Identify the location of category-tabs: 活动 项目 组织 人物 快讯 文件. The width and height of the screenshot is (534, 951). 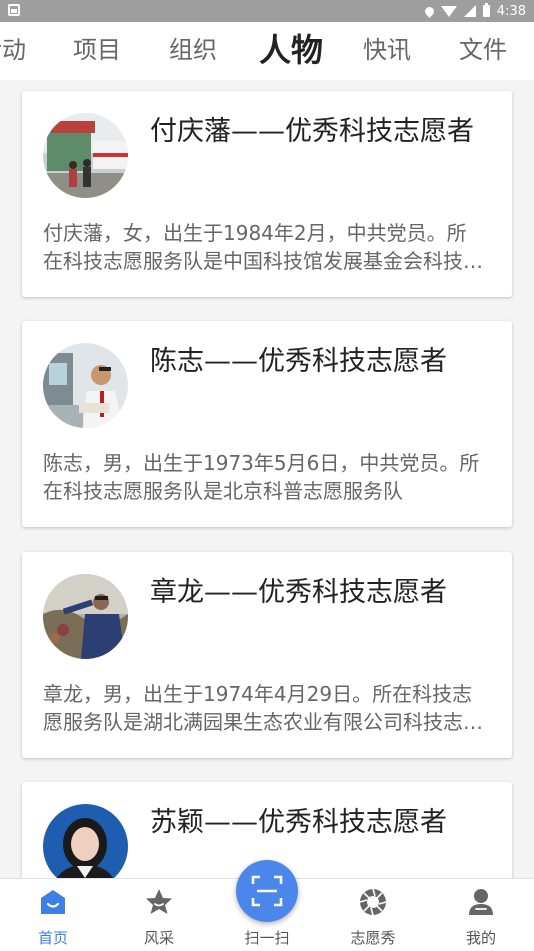
(267, 51).